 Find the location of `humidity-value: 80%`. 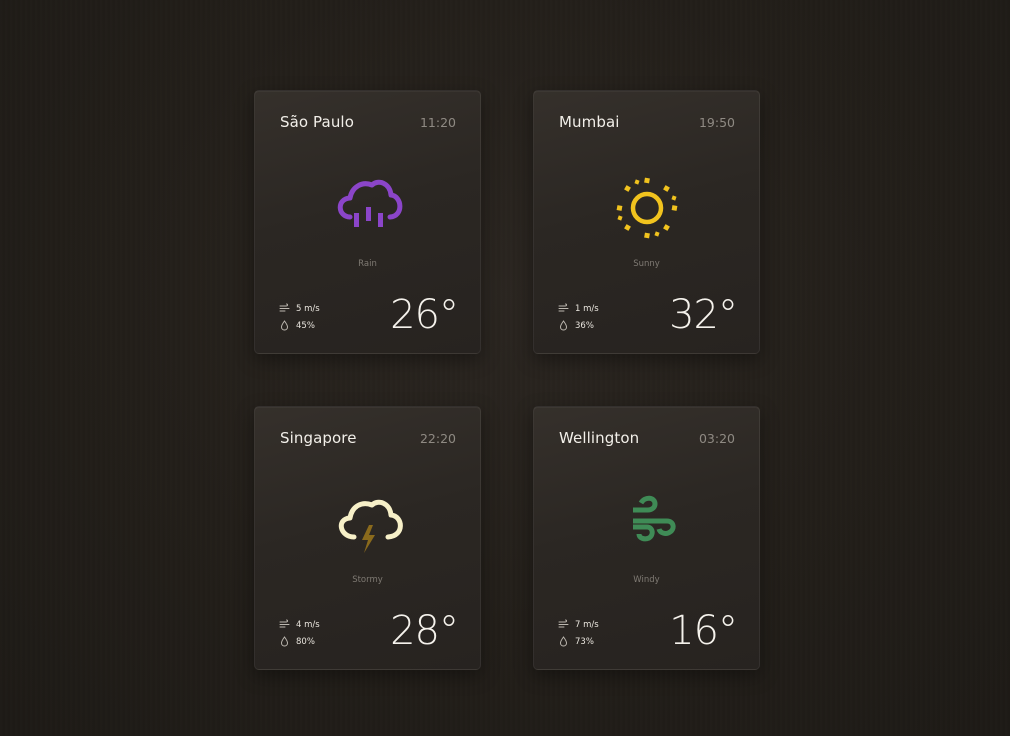

humidity-value: 80% is located at coordinates (305, 641).